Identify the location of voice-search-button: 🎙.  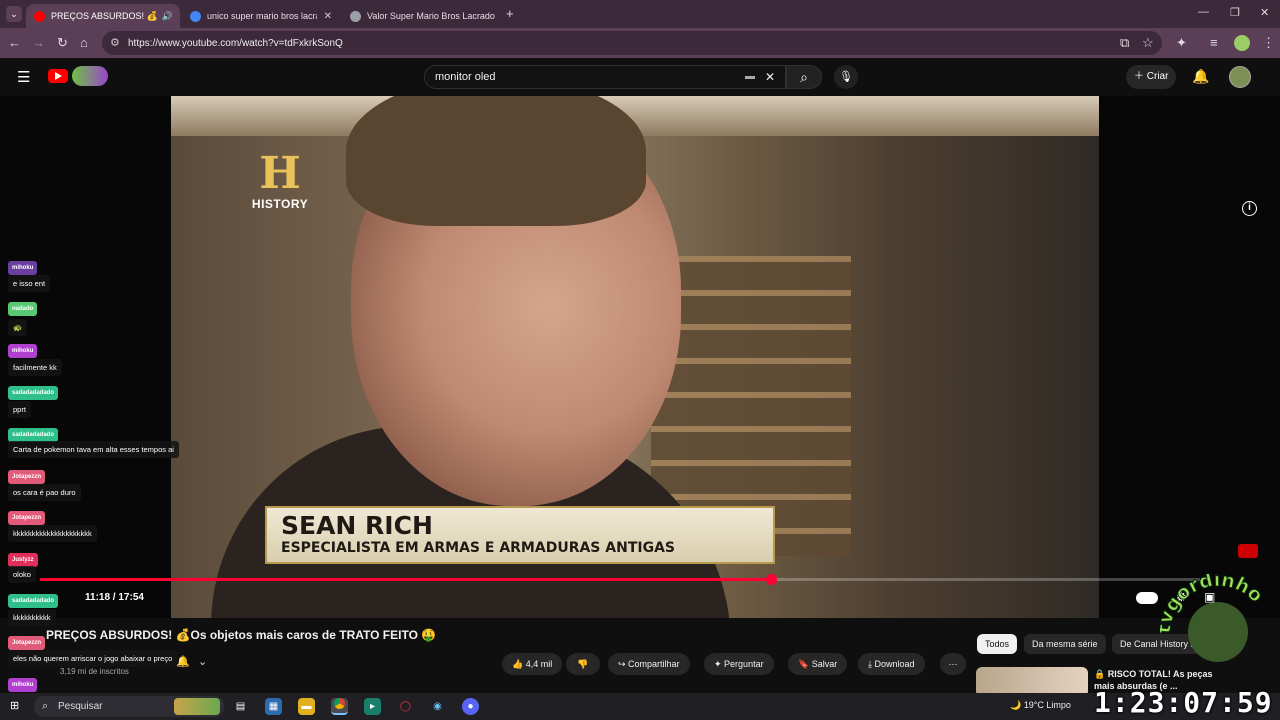
(846, 77).